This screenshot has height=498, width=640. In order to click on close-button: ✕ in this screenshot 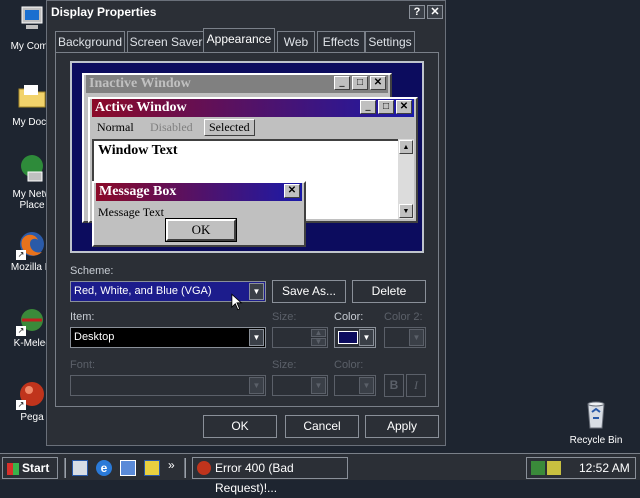, I will do `click(435, 12)`.